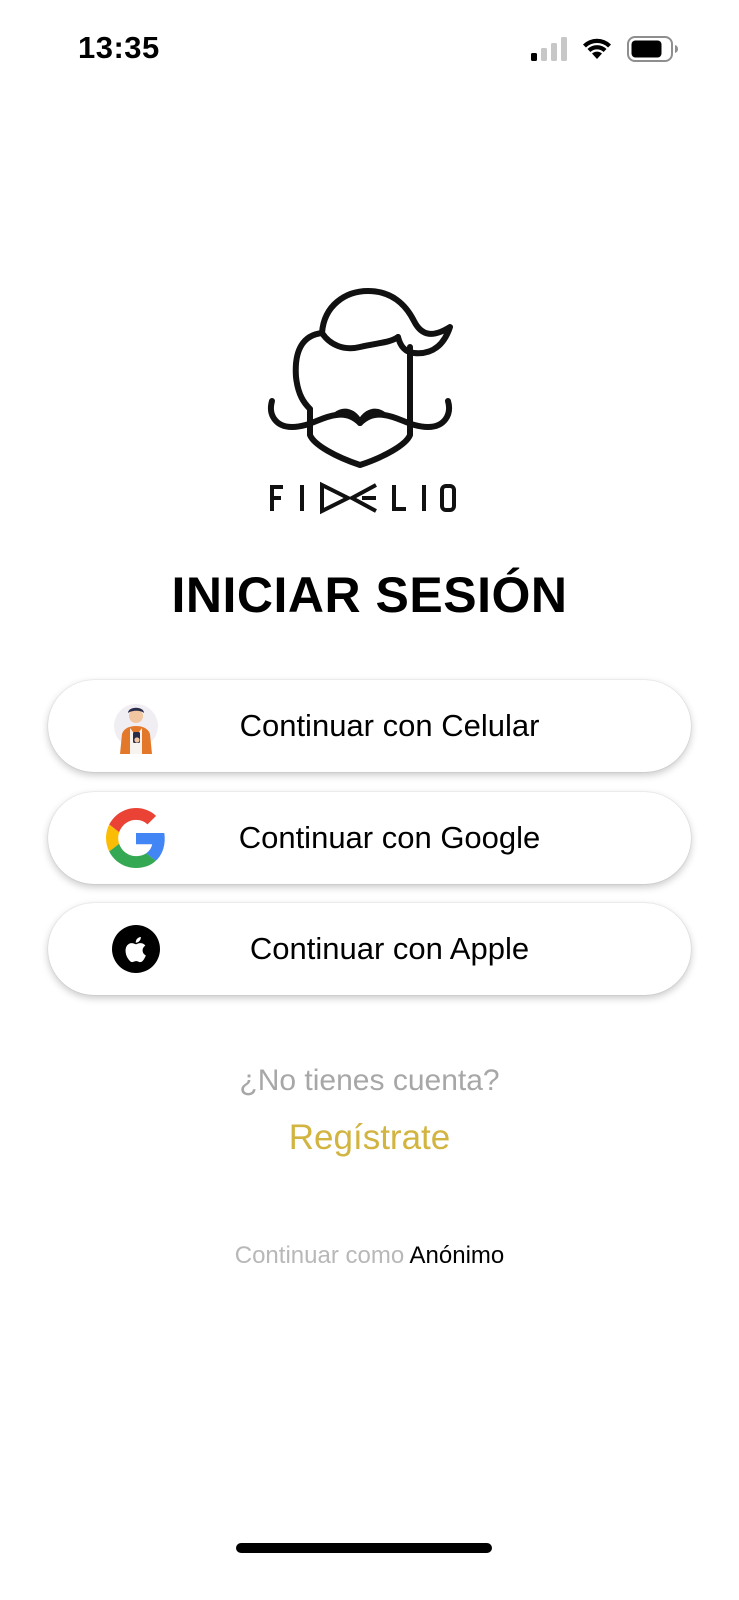  What do you see at coordinates (363, 498) in the screenshot?
I see `logo-wordmark` at bounding box center [363, 498].